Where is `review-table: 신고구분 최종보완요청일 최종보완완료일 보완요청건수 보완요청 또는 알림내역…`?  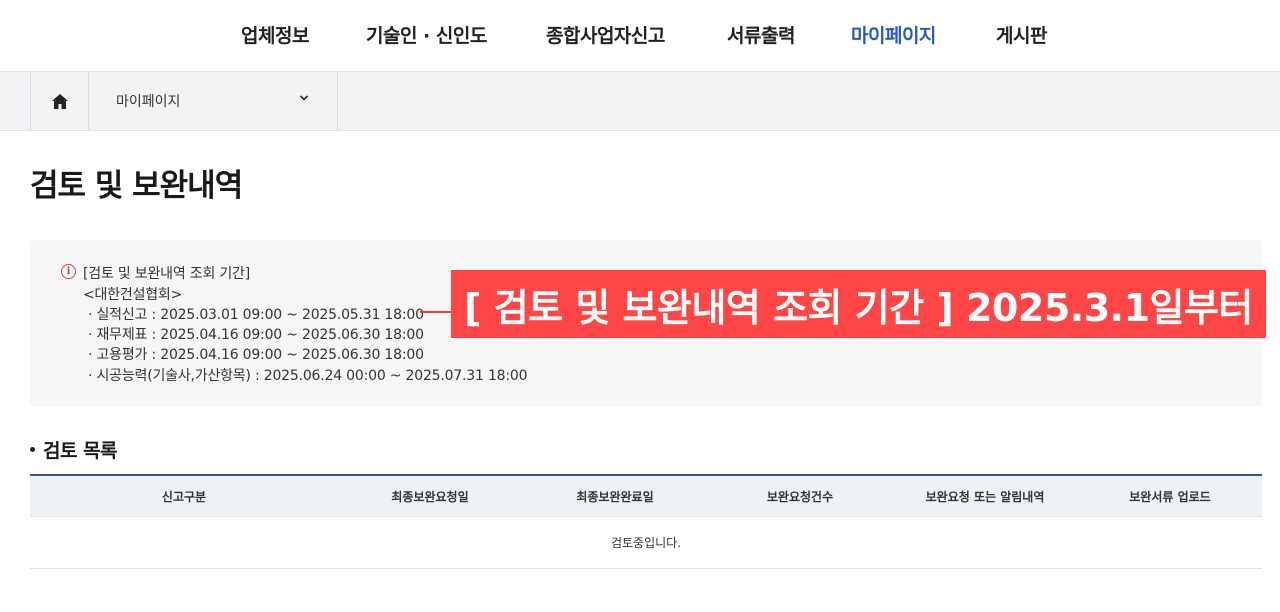 review-table: 신고구분 최종보완요청일 최종보완완료일 보완요청건수 보완요청 또는 알림내역… is located at coordinates (646, 521).